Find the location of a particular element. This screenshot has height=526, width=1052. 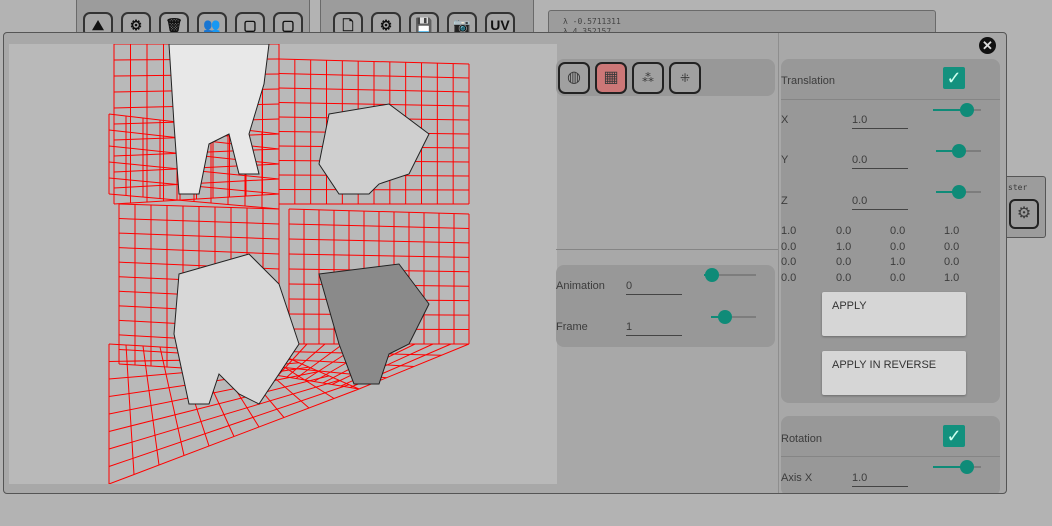

frame-input: 1 is located at coordinates (654, 328).